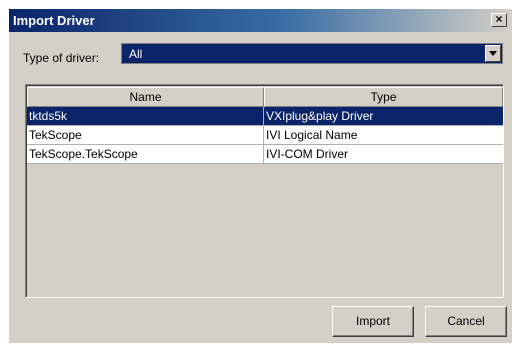 Image resolution: width=512 pixels, height=346 pixels. Describe the element at coordinates (265, 135) in the screenshot. I see `table-row: TekScope IVI Logical Name` at that location.